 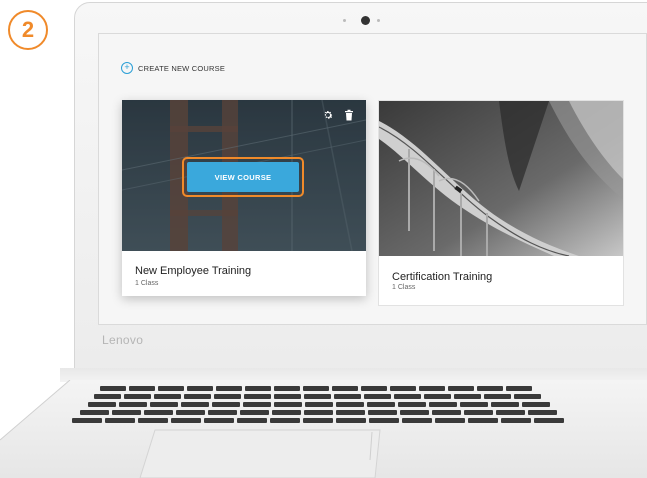 I want to click on trash-icon, so click(x=349, y=115).